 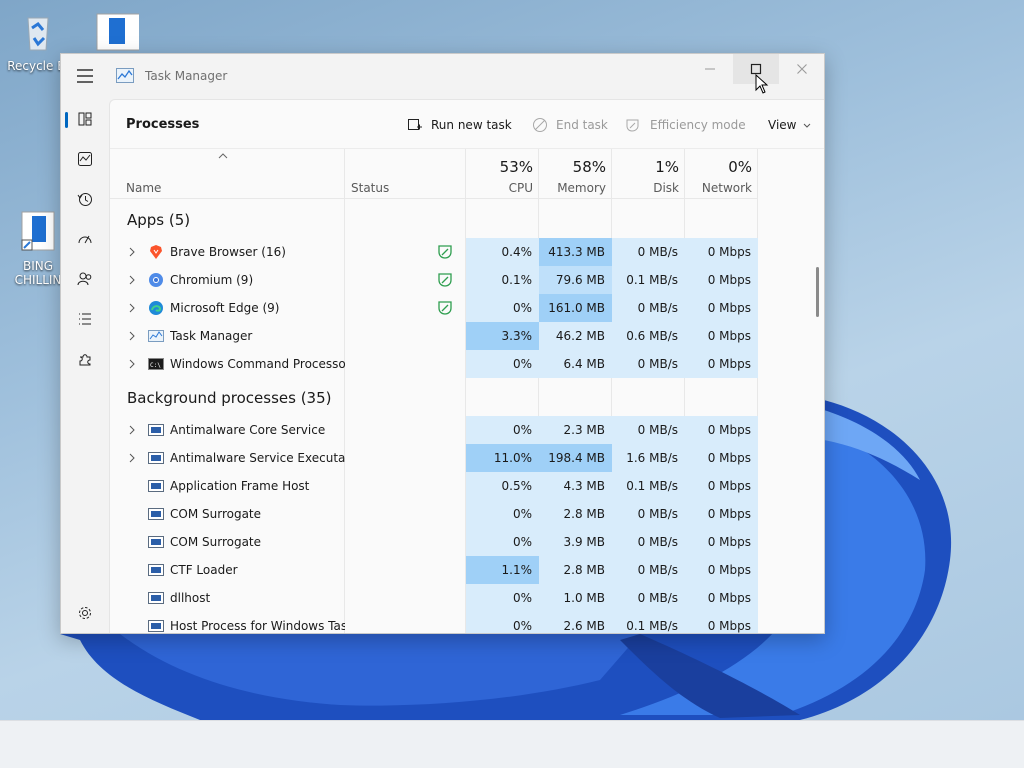 I want to click on run-new-task-button: Run new task, so click(x=459, y=125).